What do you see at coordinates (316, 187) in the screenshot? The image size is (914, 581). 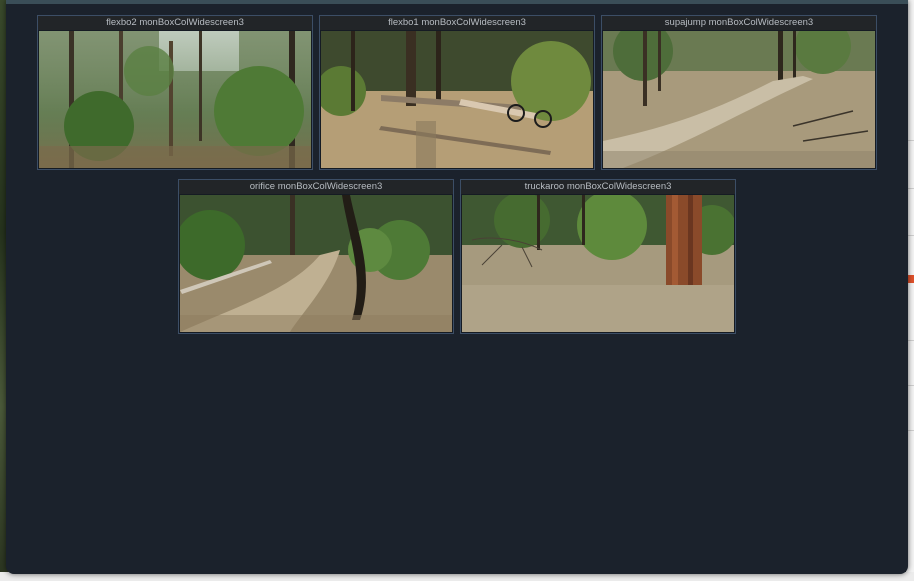 I see `tile-title: orifice monBoxColWidescreen3` at bounding box center [316, 187].